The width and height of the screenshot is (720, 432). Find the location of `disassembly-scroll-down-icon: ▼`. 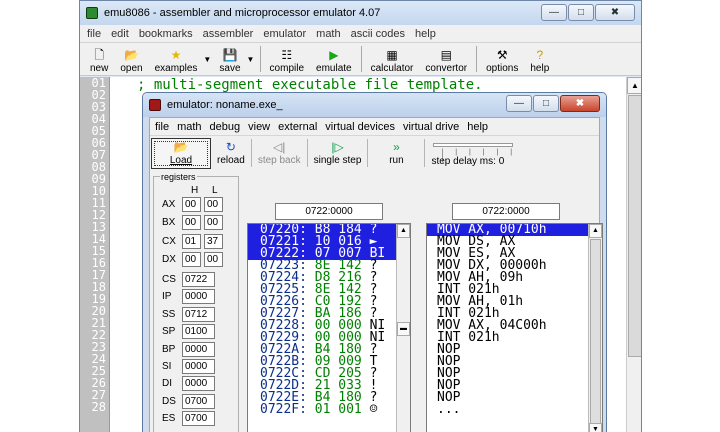

disassembly-scroll-down-icon: ▼ is located at coordinates (595, 427).